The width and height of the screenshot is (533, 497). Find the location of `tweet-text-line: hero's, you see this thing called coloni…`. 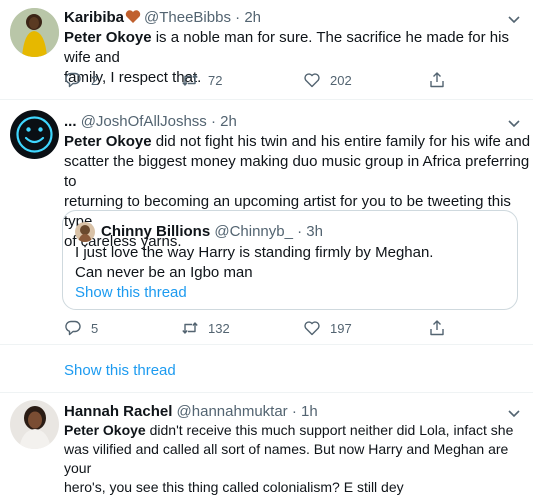

tweet-text-line: hero's, you see this thing called coloni… is located at coordinates (234, 487).